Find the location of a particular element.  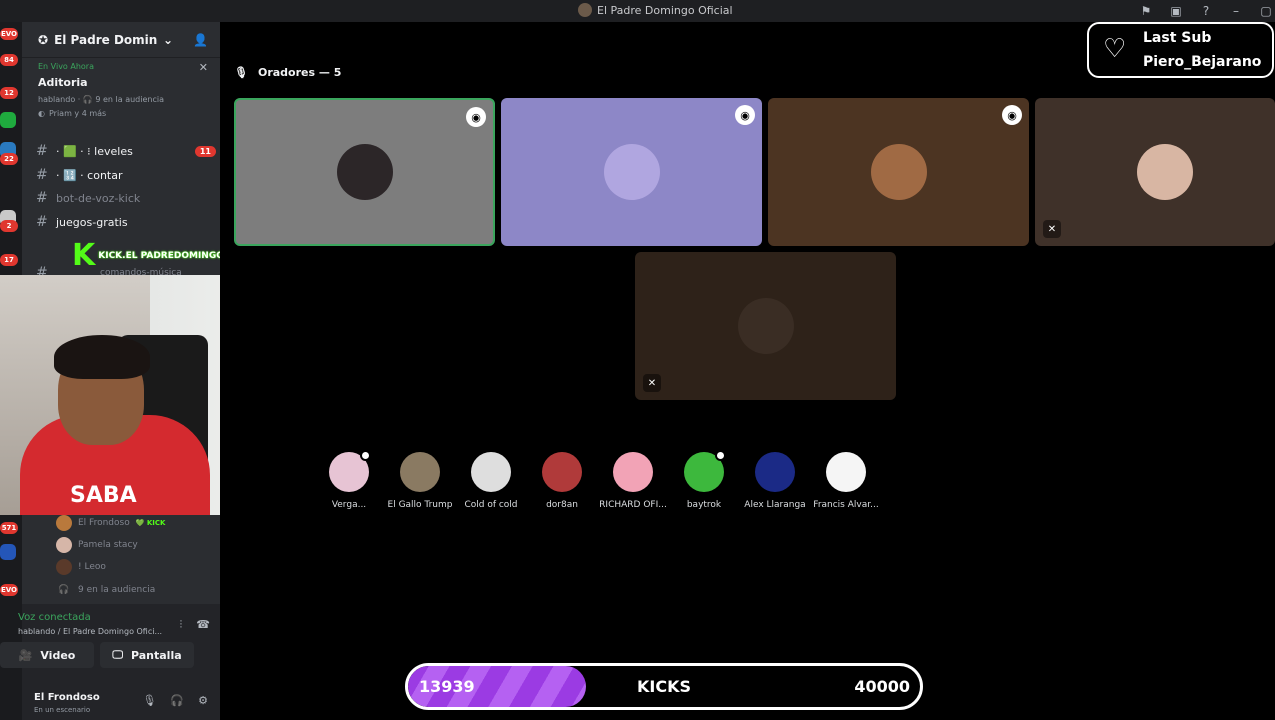

server-badge: 12 is located at coordinates (9, 93).